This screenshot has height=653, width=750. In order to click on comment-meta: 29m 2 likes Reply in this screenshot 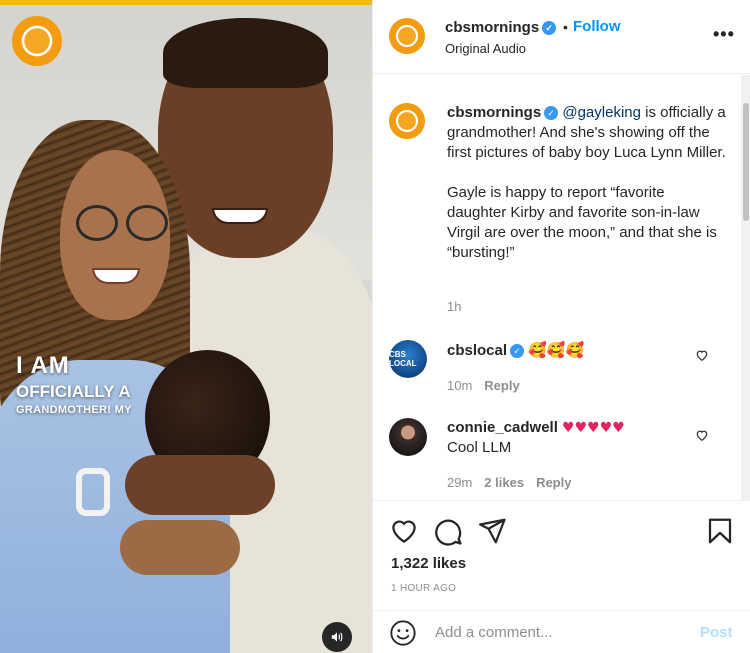, I will do `click(515, 482)`.